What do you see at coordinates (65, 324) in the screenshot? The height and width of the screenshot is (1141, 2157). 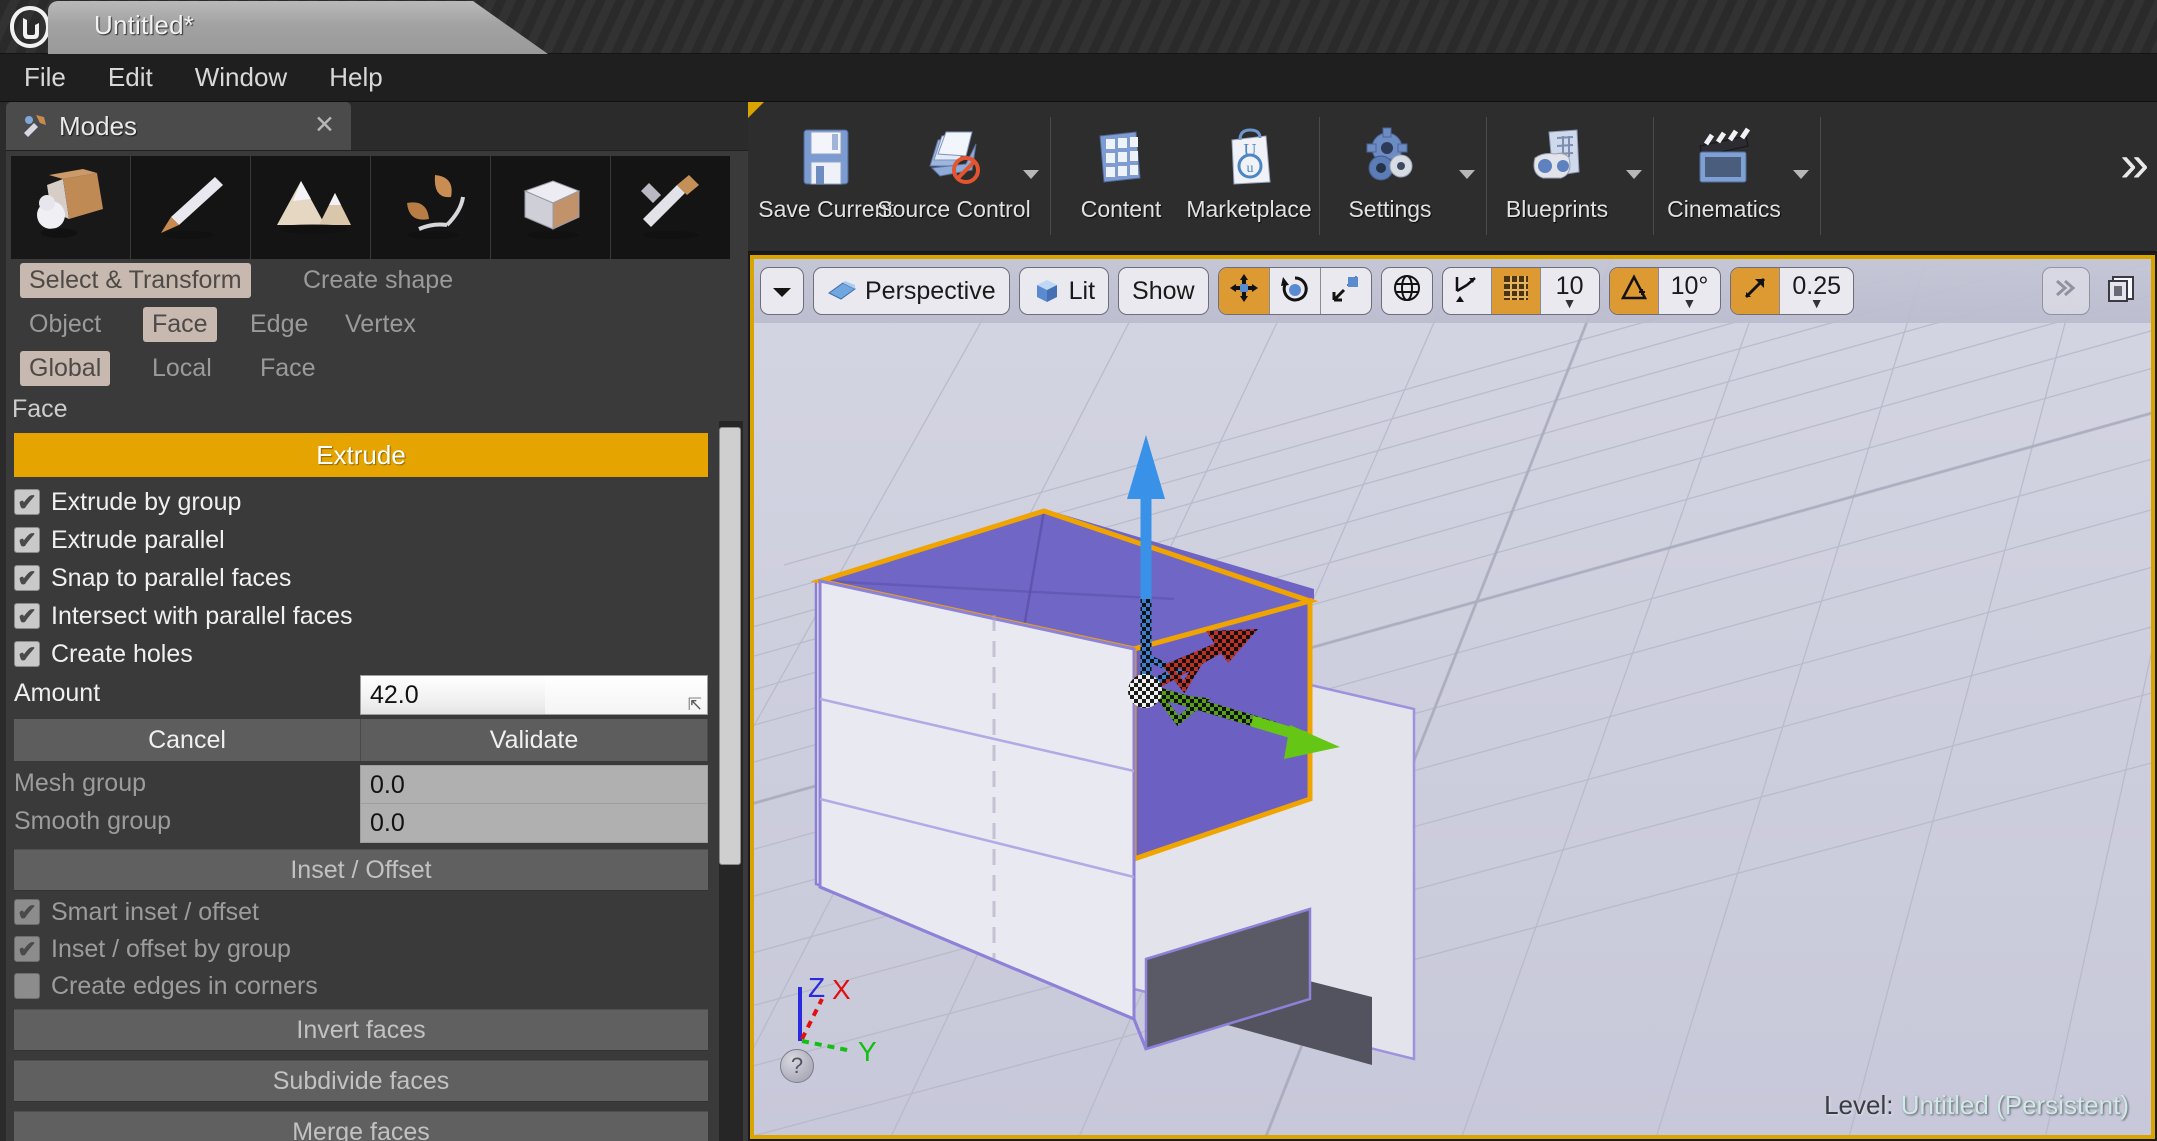 I see `selection-mode-object: Object` at bounding box center [65, 324].